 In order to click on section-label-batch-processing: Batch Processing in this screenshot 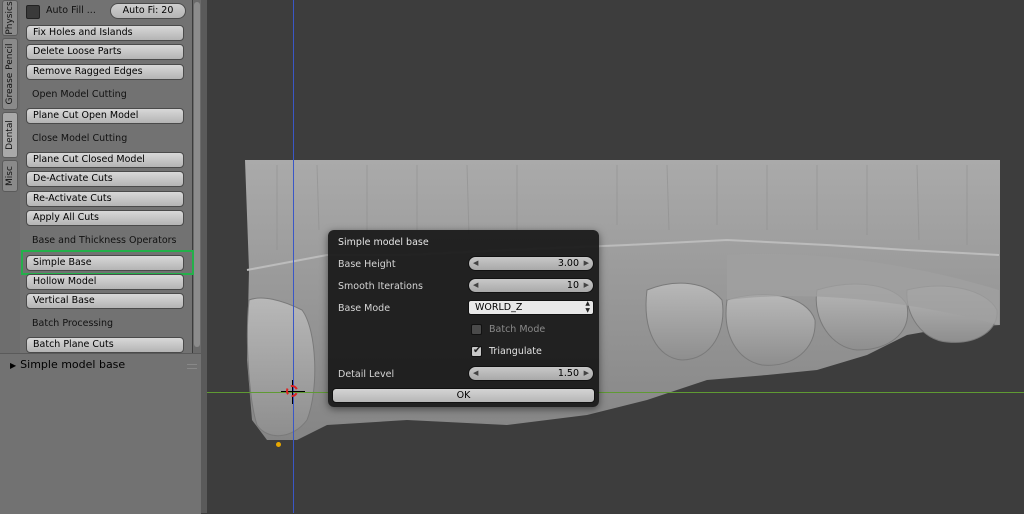, I will do `click(73, 323)`.